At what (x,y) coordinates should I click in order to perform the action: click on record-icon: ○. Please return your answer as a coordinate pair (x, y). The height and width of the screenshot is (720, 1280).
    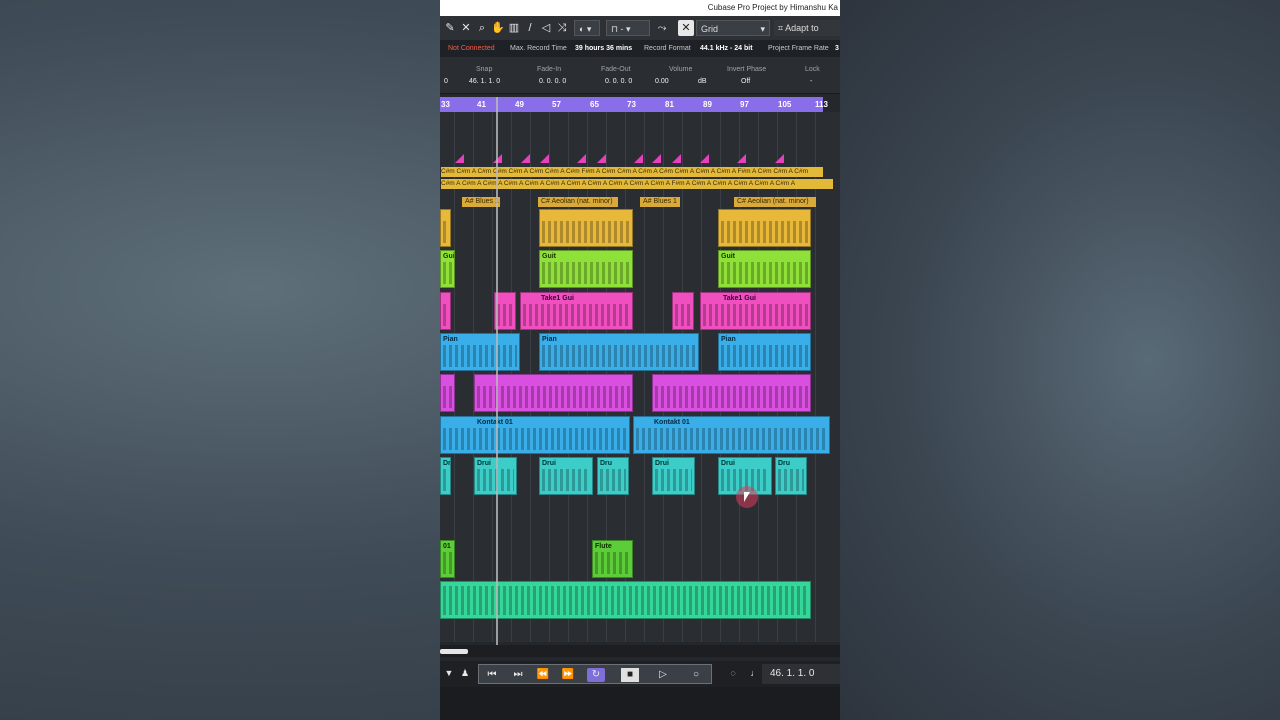
    Looking at the image, I should click on (696, 675).